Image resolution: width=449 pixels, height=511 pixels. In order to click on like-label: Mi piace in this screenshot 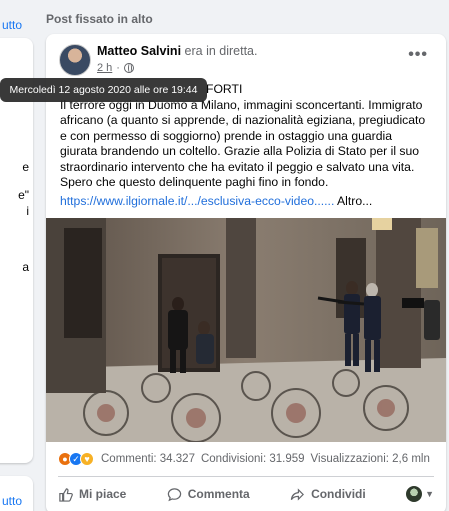, I will do `click(103, 494)`.